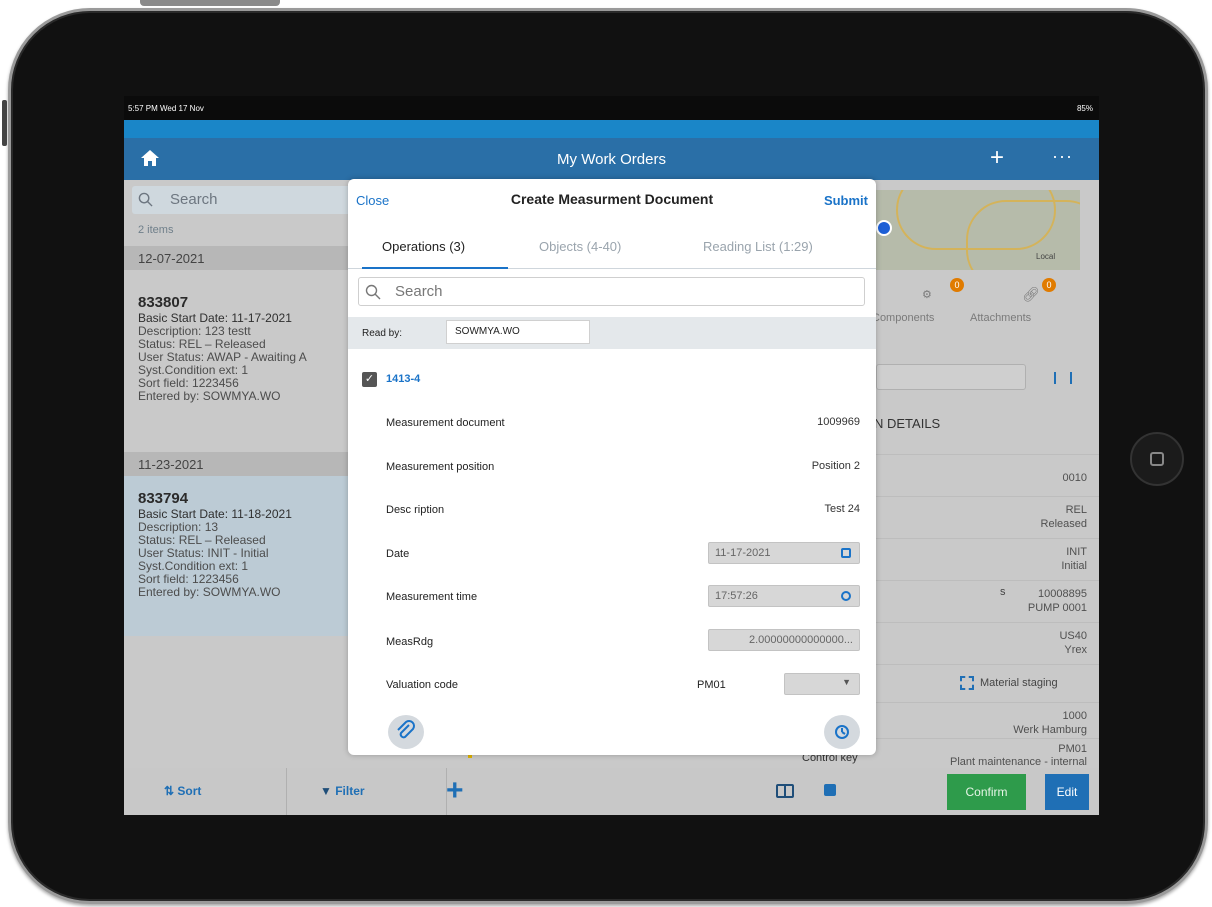 Image resolution: width=1212 pixels, height=907 pixels. Describe the element at coordinates (822, 684) in the screenshot. I see `valuation-code-select: ▼` at that location.